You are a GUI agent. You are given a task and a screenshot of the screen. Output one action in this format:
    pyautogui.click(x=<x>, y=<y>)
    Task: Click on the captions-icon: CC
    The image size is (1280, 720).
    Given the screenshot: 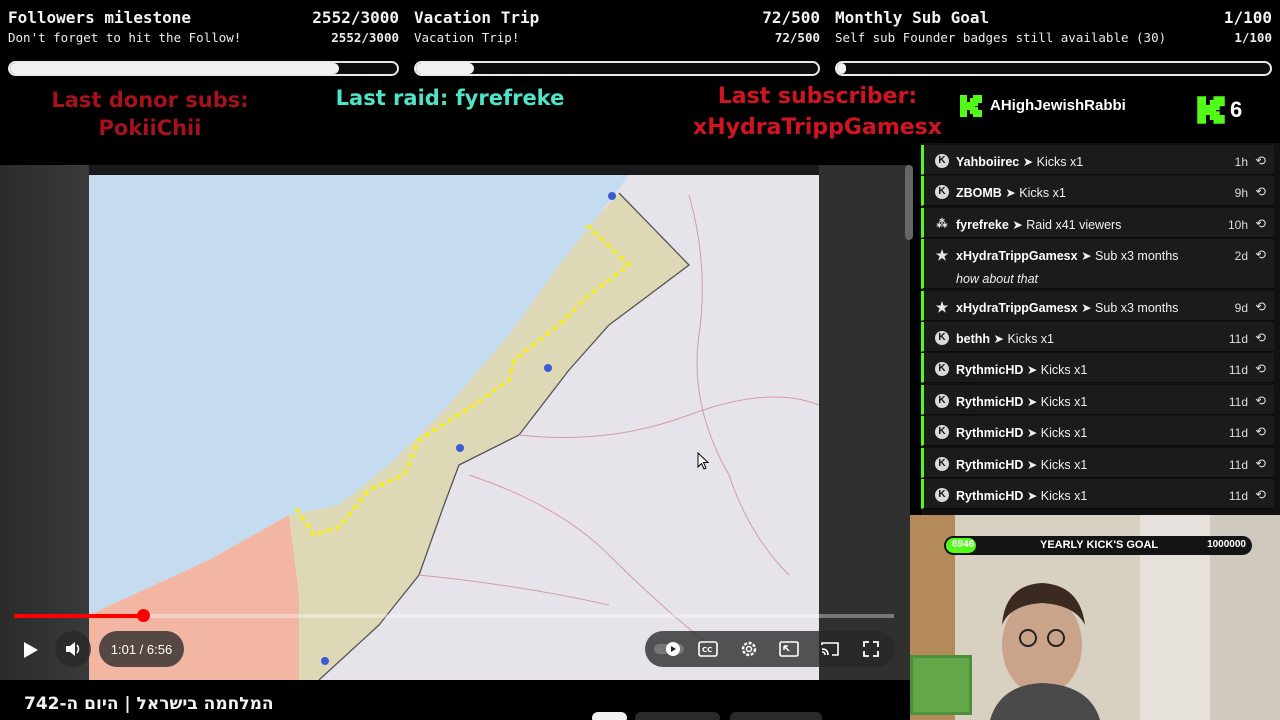 What is the action you would take?
    pyautogui.click(x=708, y=649)
    